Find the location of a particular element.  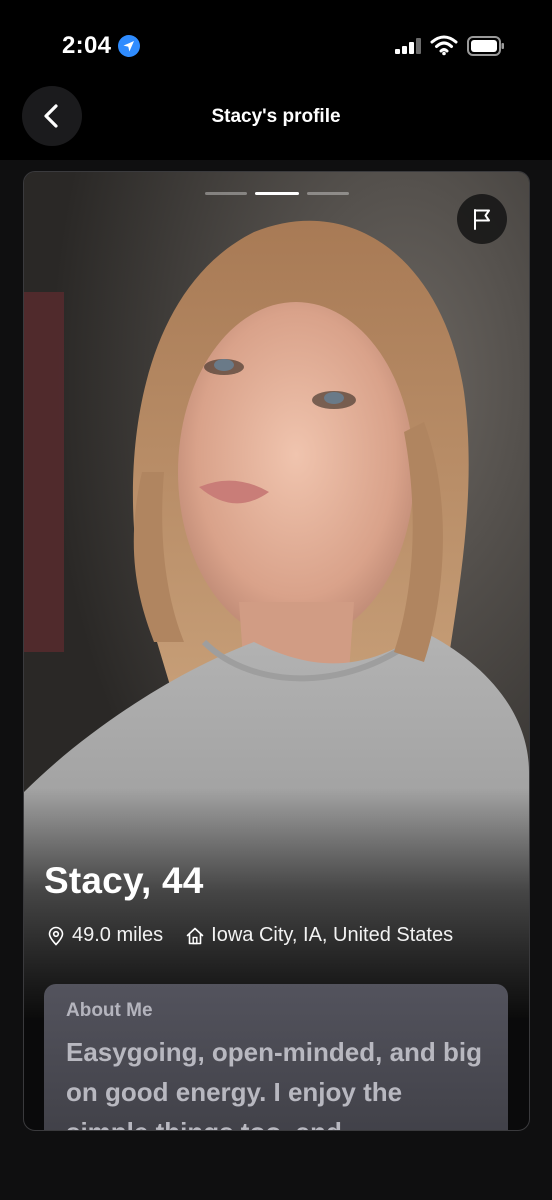

distance-text: 49.0 miles is located at coordinates (118, 935).